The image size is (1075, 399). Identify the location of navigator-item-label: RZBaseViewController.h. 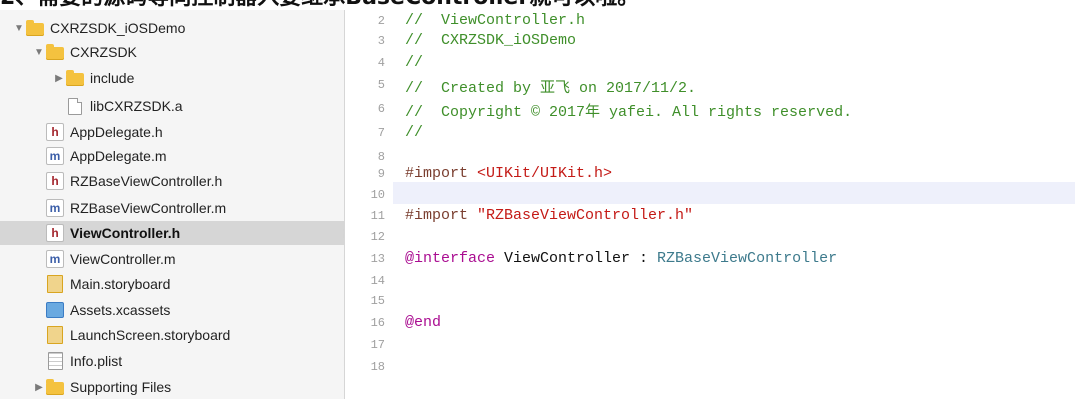
(146, 181).